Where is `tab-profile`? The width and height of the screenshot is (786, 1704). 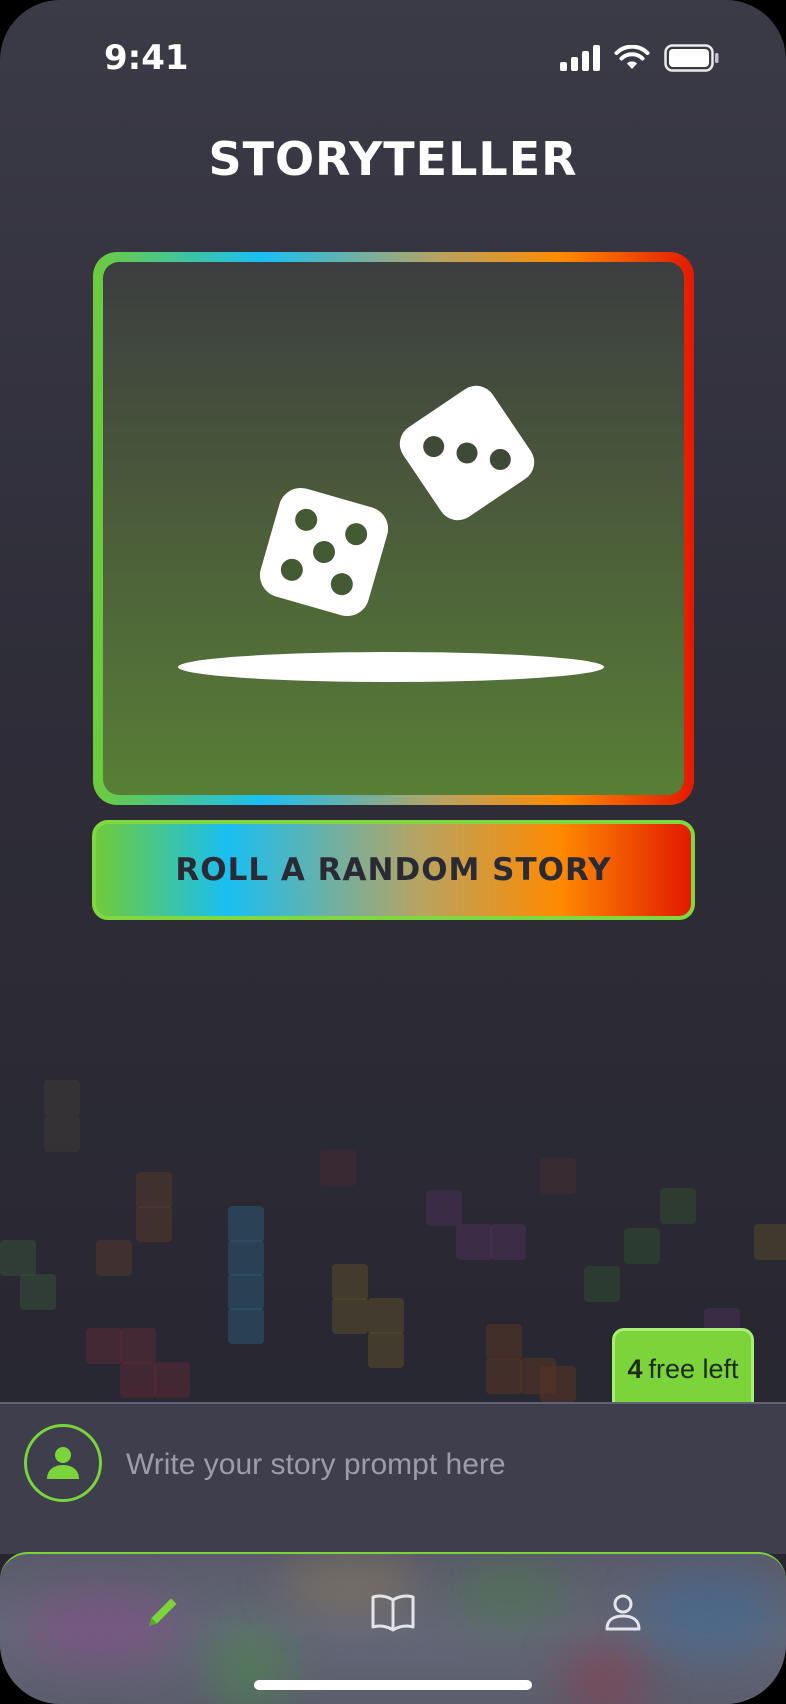 tab-profile is located at coordinates (623, 1612).